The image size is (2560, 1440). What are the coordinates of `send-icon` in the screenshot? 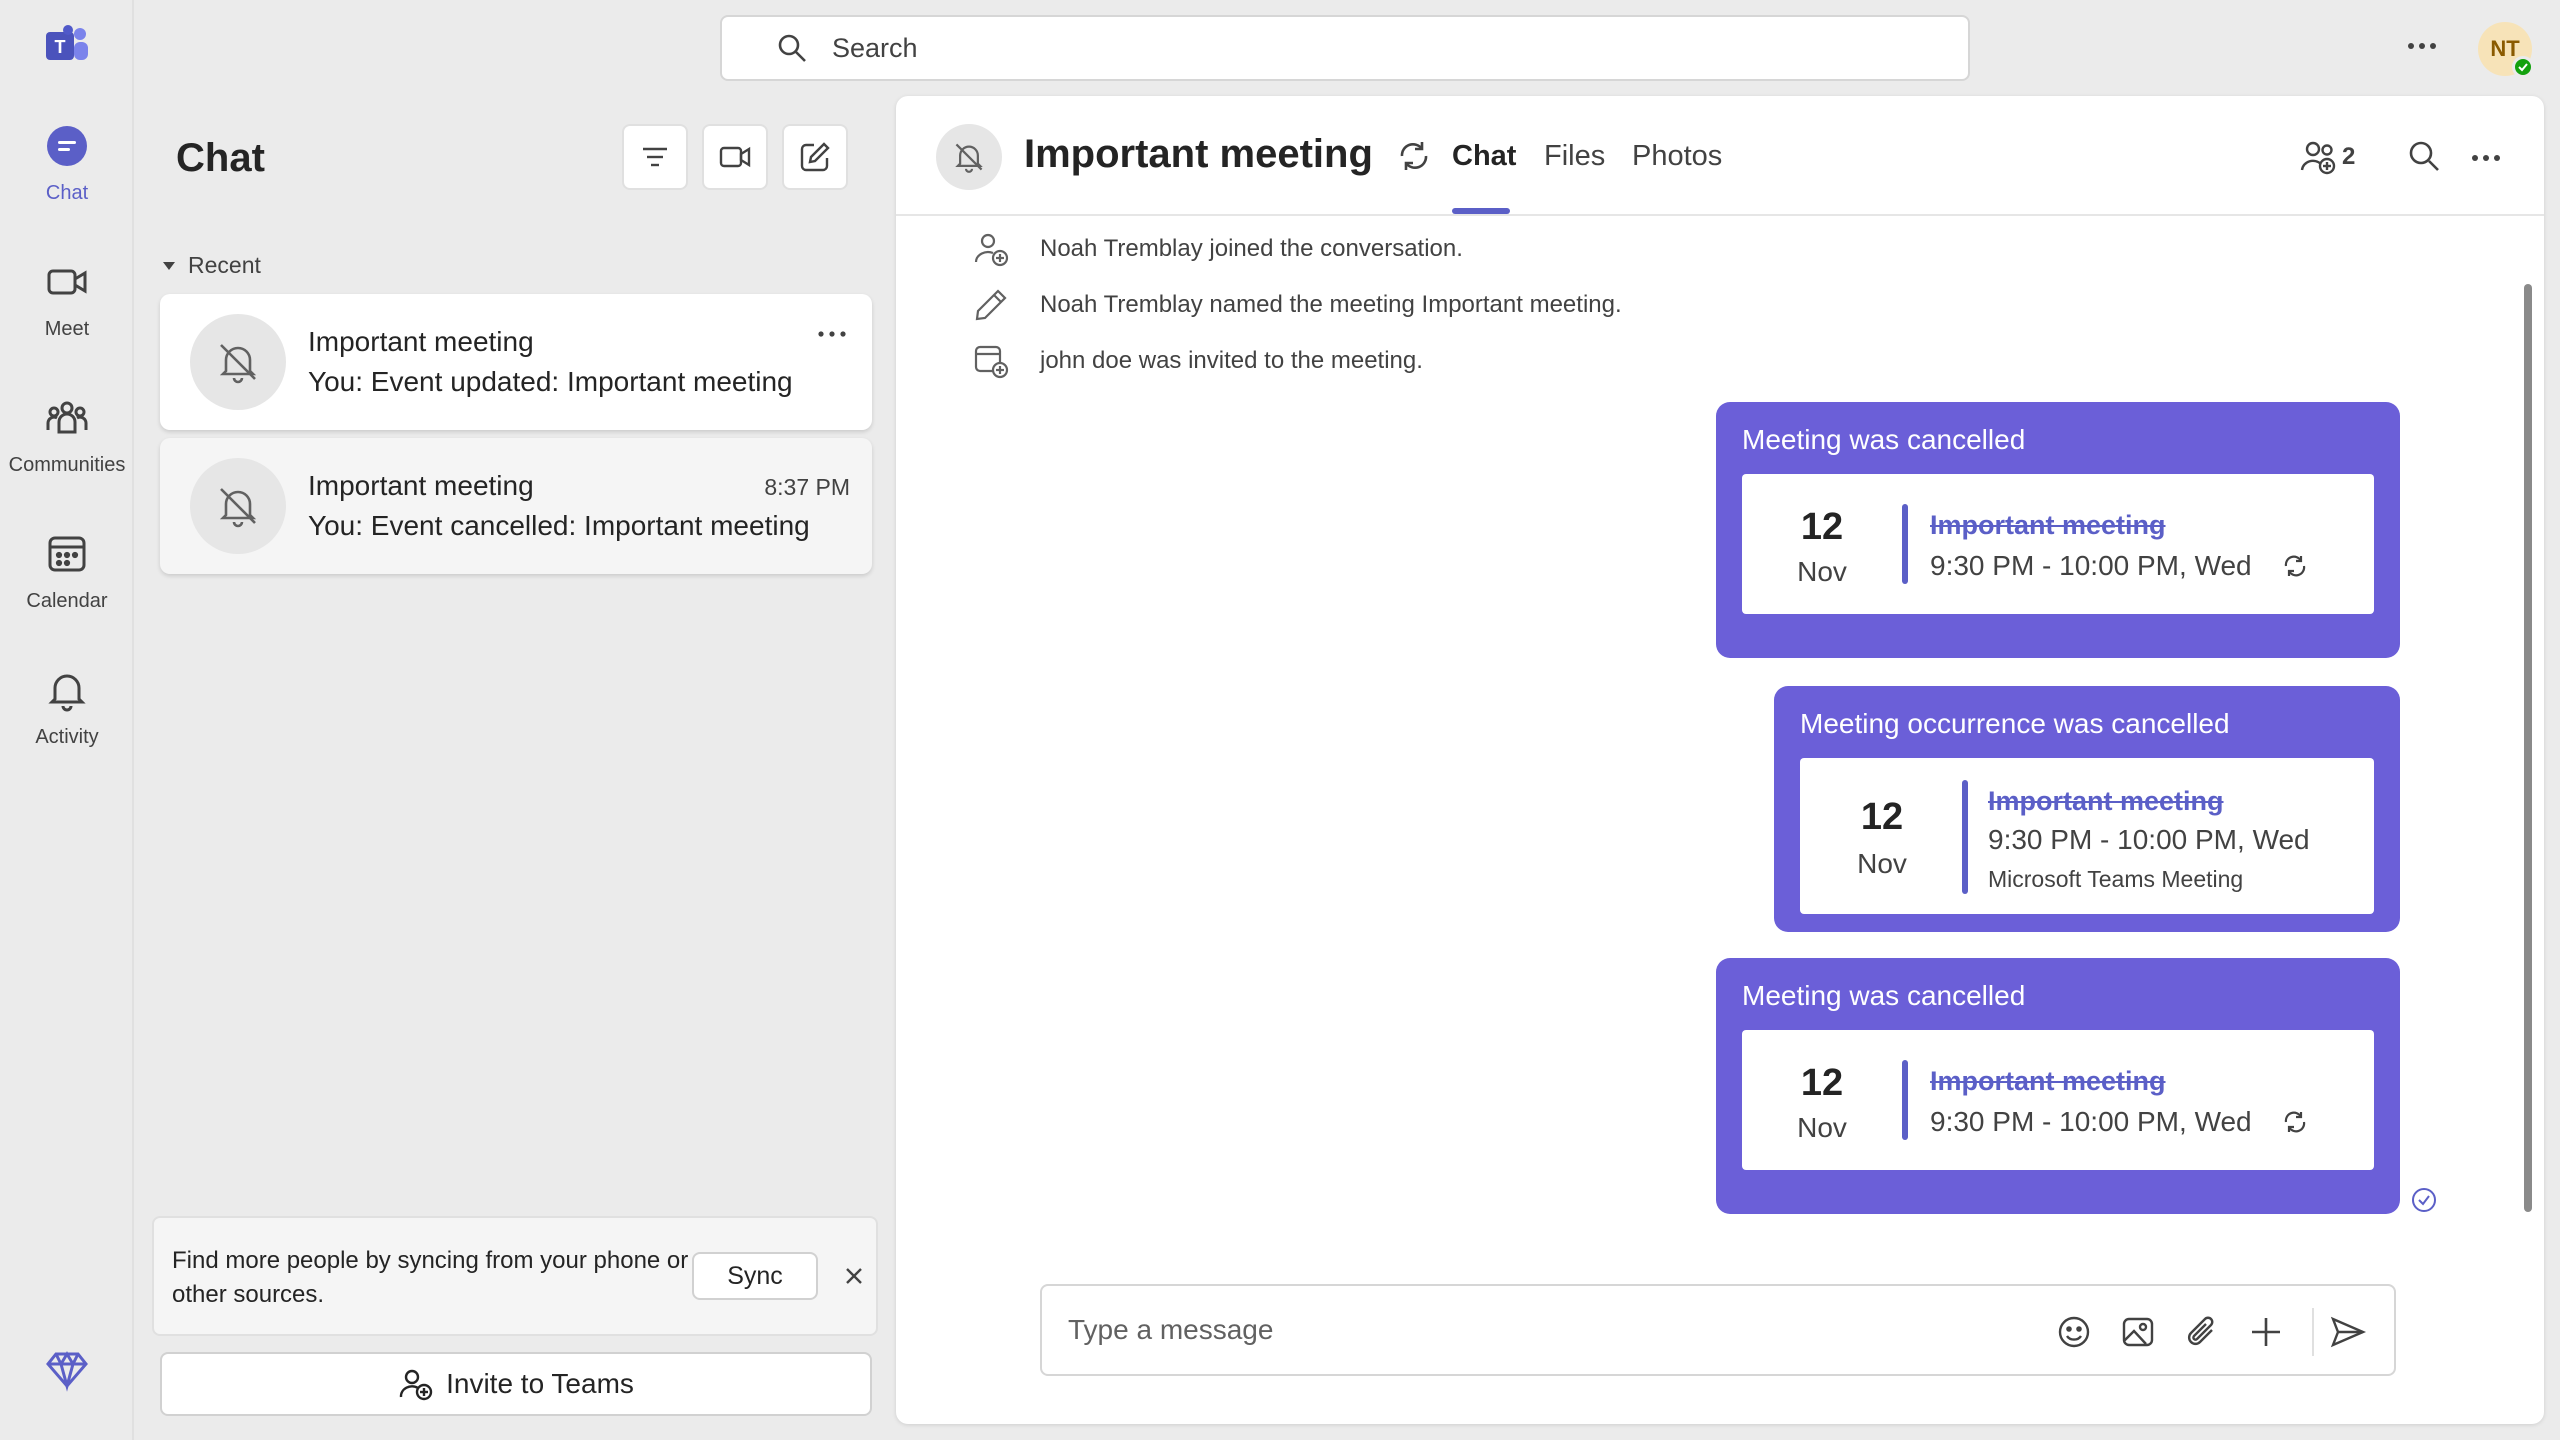 It's located at (2348, 1332).